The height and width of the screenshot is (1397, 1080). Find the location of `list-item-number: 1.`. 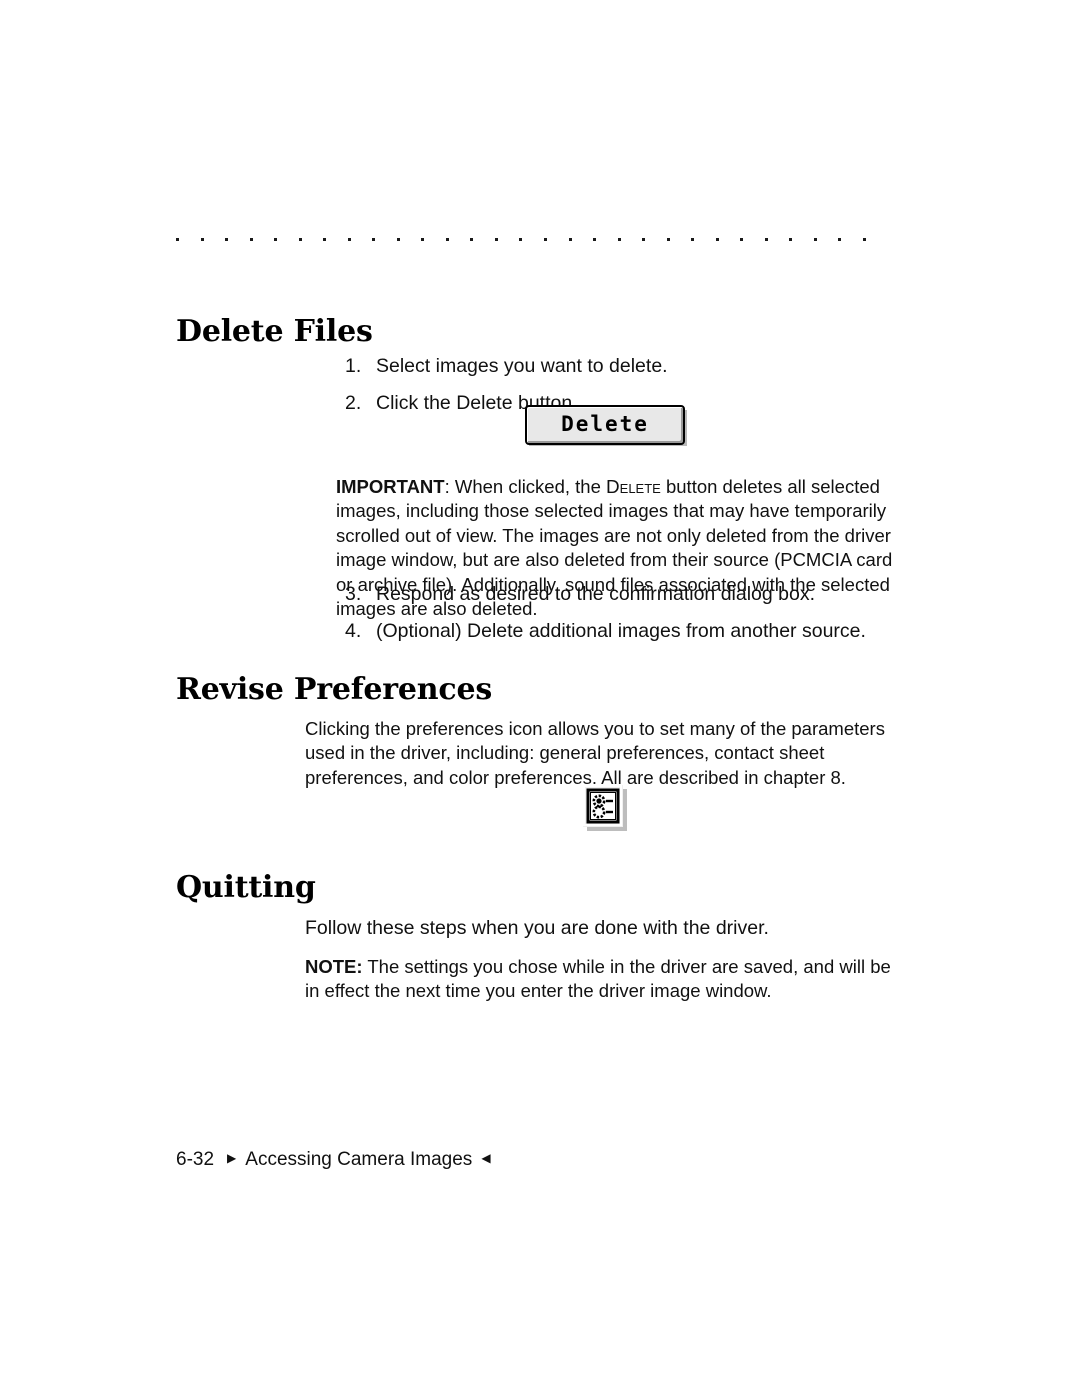

list-item-number: 1. is located at coordinates (353, 366).